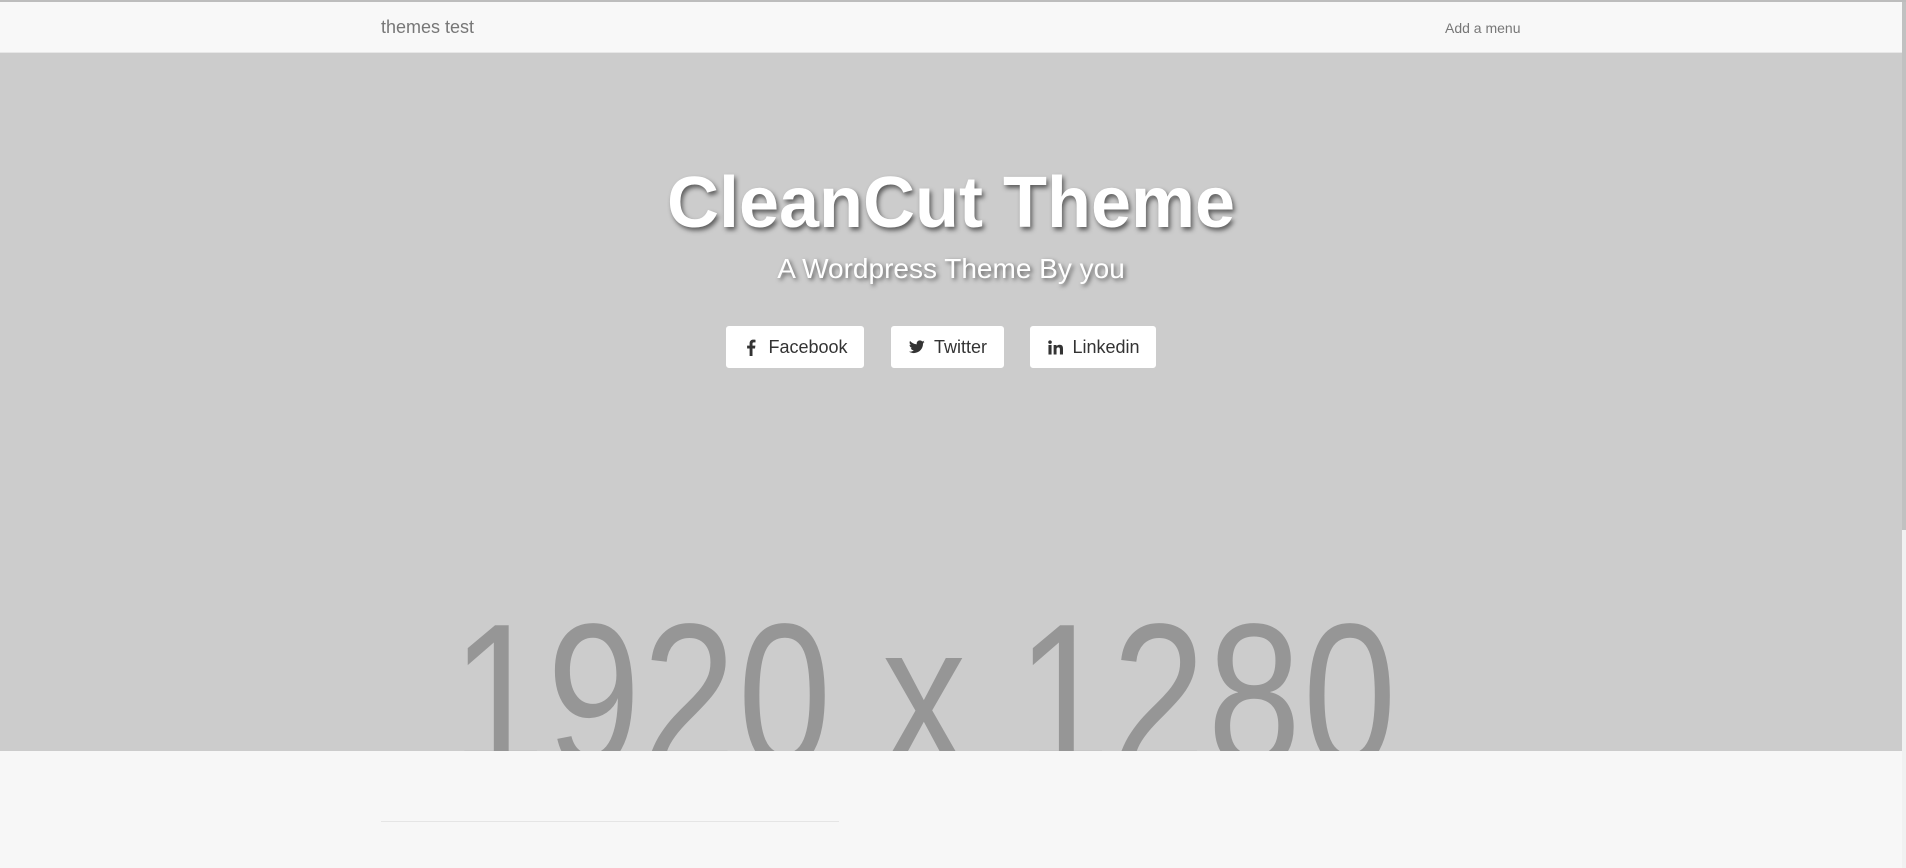 The width and height of the screenshot is (1906, 868). What do you see at coordinates (751, 347) in the screenshot?
I see `facebook-icon` at bounding box center [751, 347].